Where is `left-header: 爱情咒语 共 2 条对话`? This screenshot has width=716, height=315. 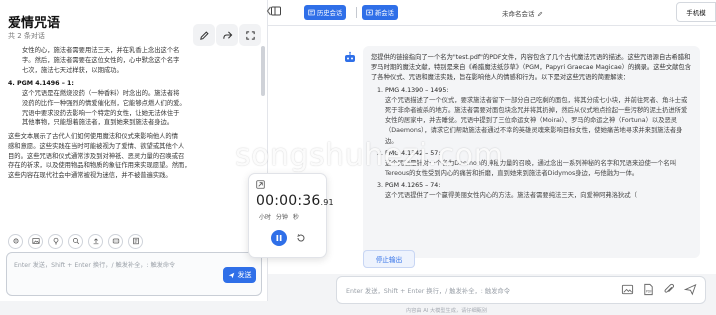
left-header: 爱情咒语 共 2 条对话 is located at coordinates (134, 23).